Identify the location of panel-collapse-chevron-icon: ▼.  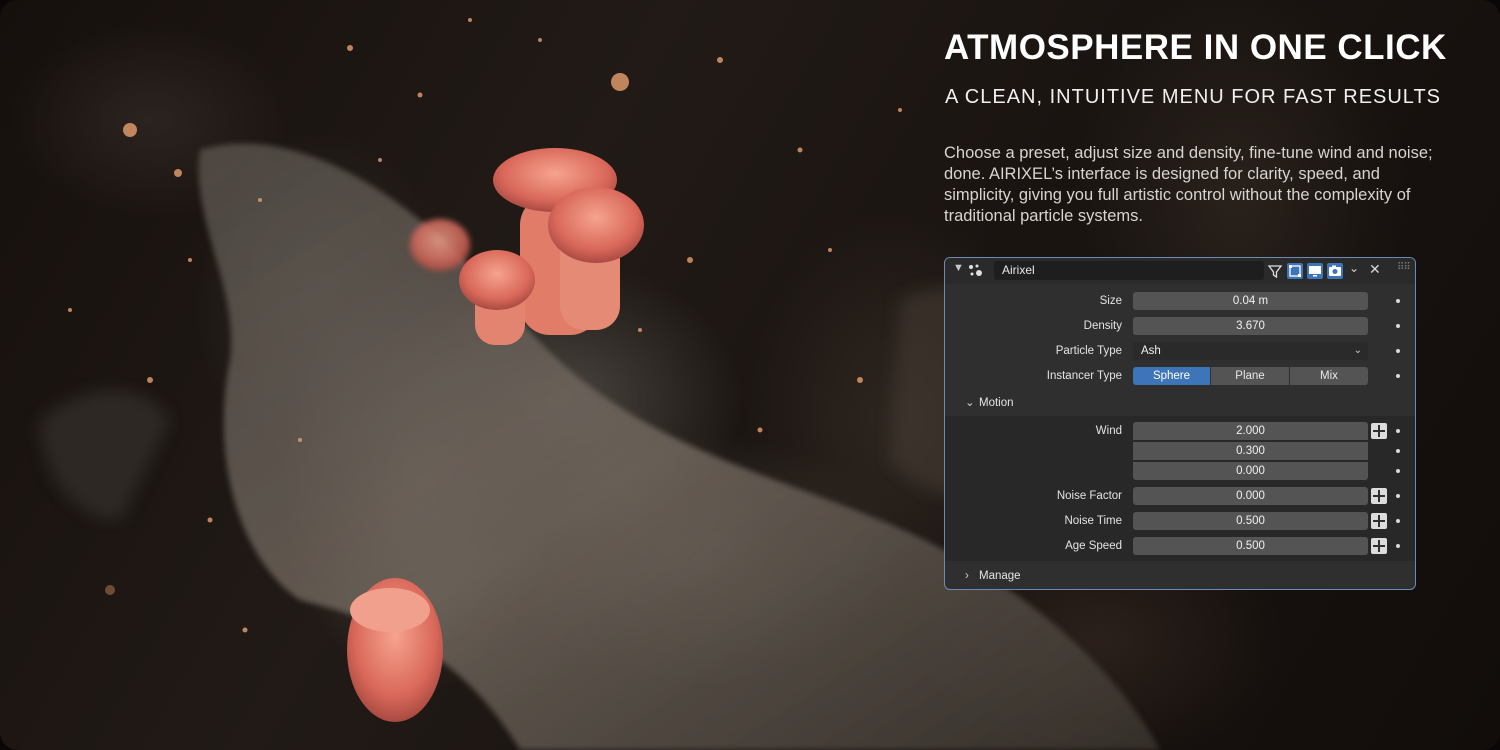
(958, 268).